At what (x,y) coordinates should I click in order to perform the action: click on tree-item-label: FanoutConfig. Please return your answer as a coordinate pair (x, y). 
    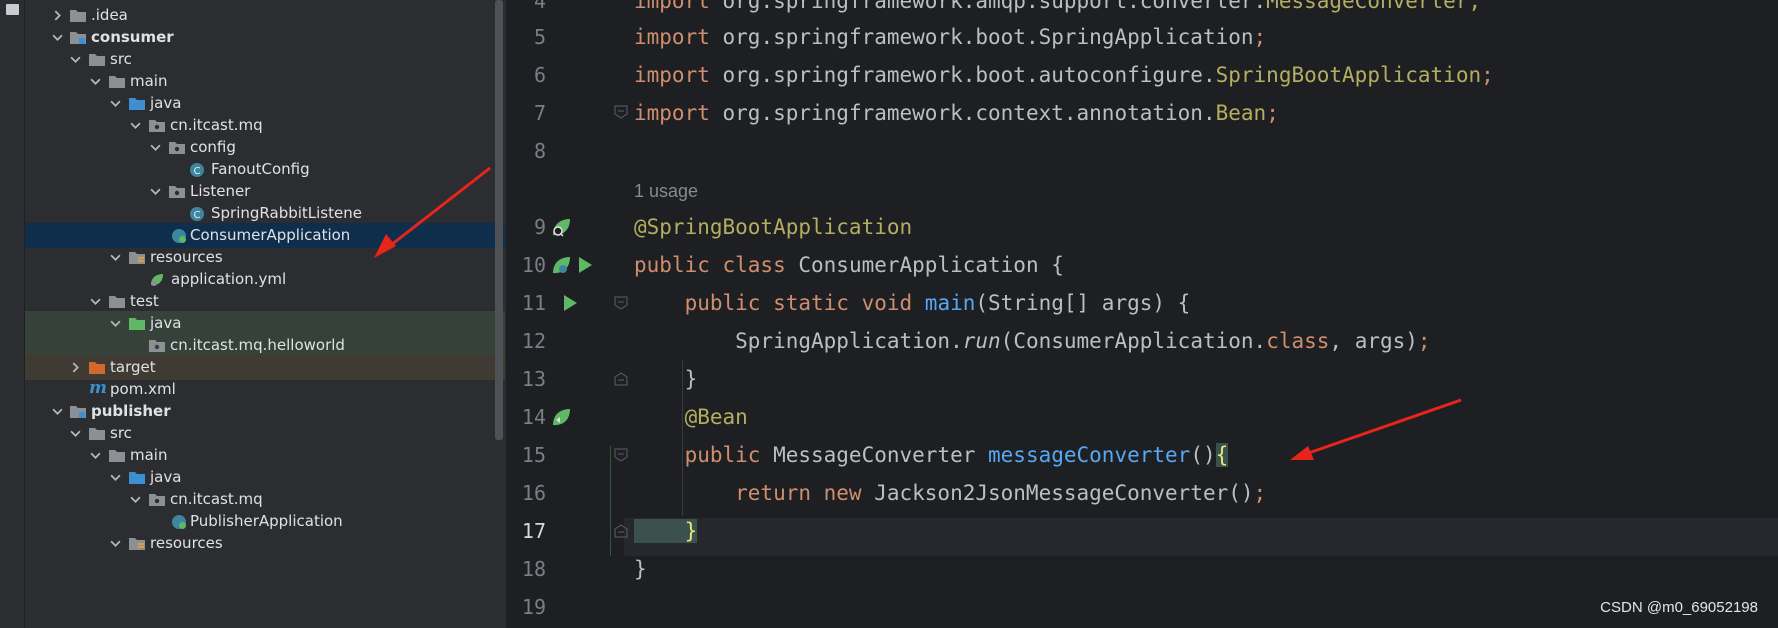
    Looking at the image, I should click on (260, 169).